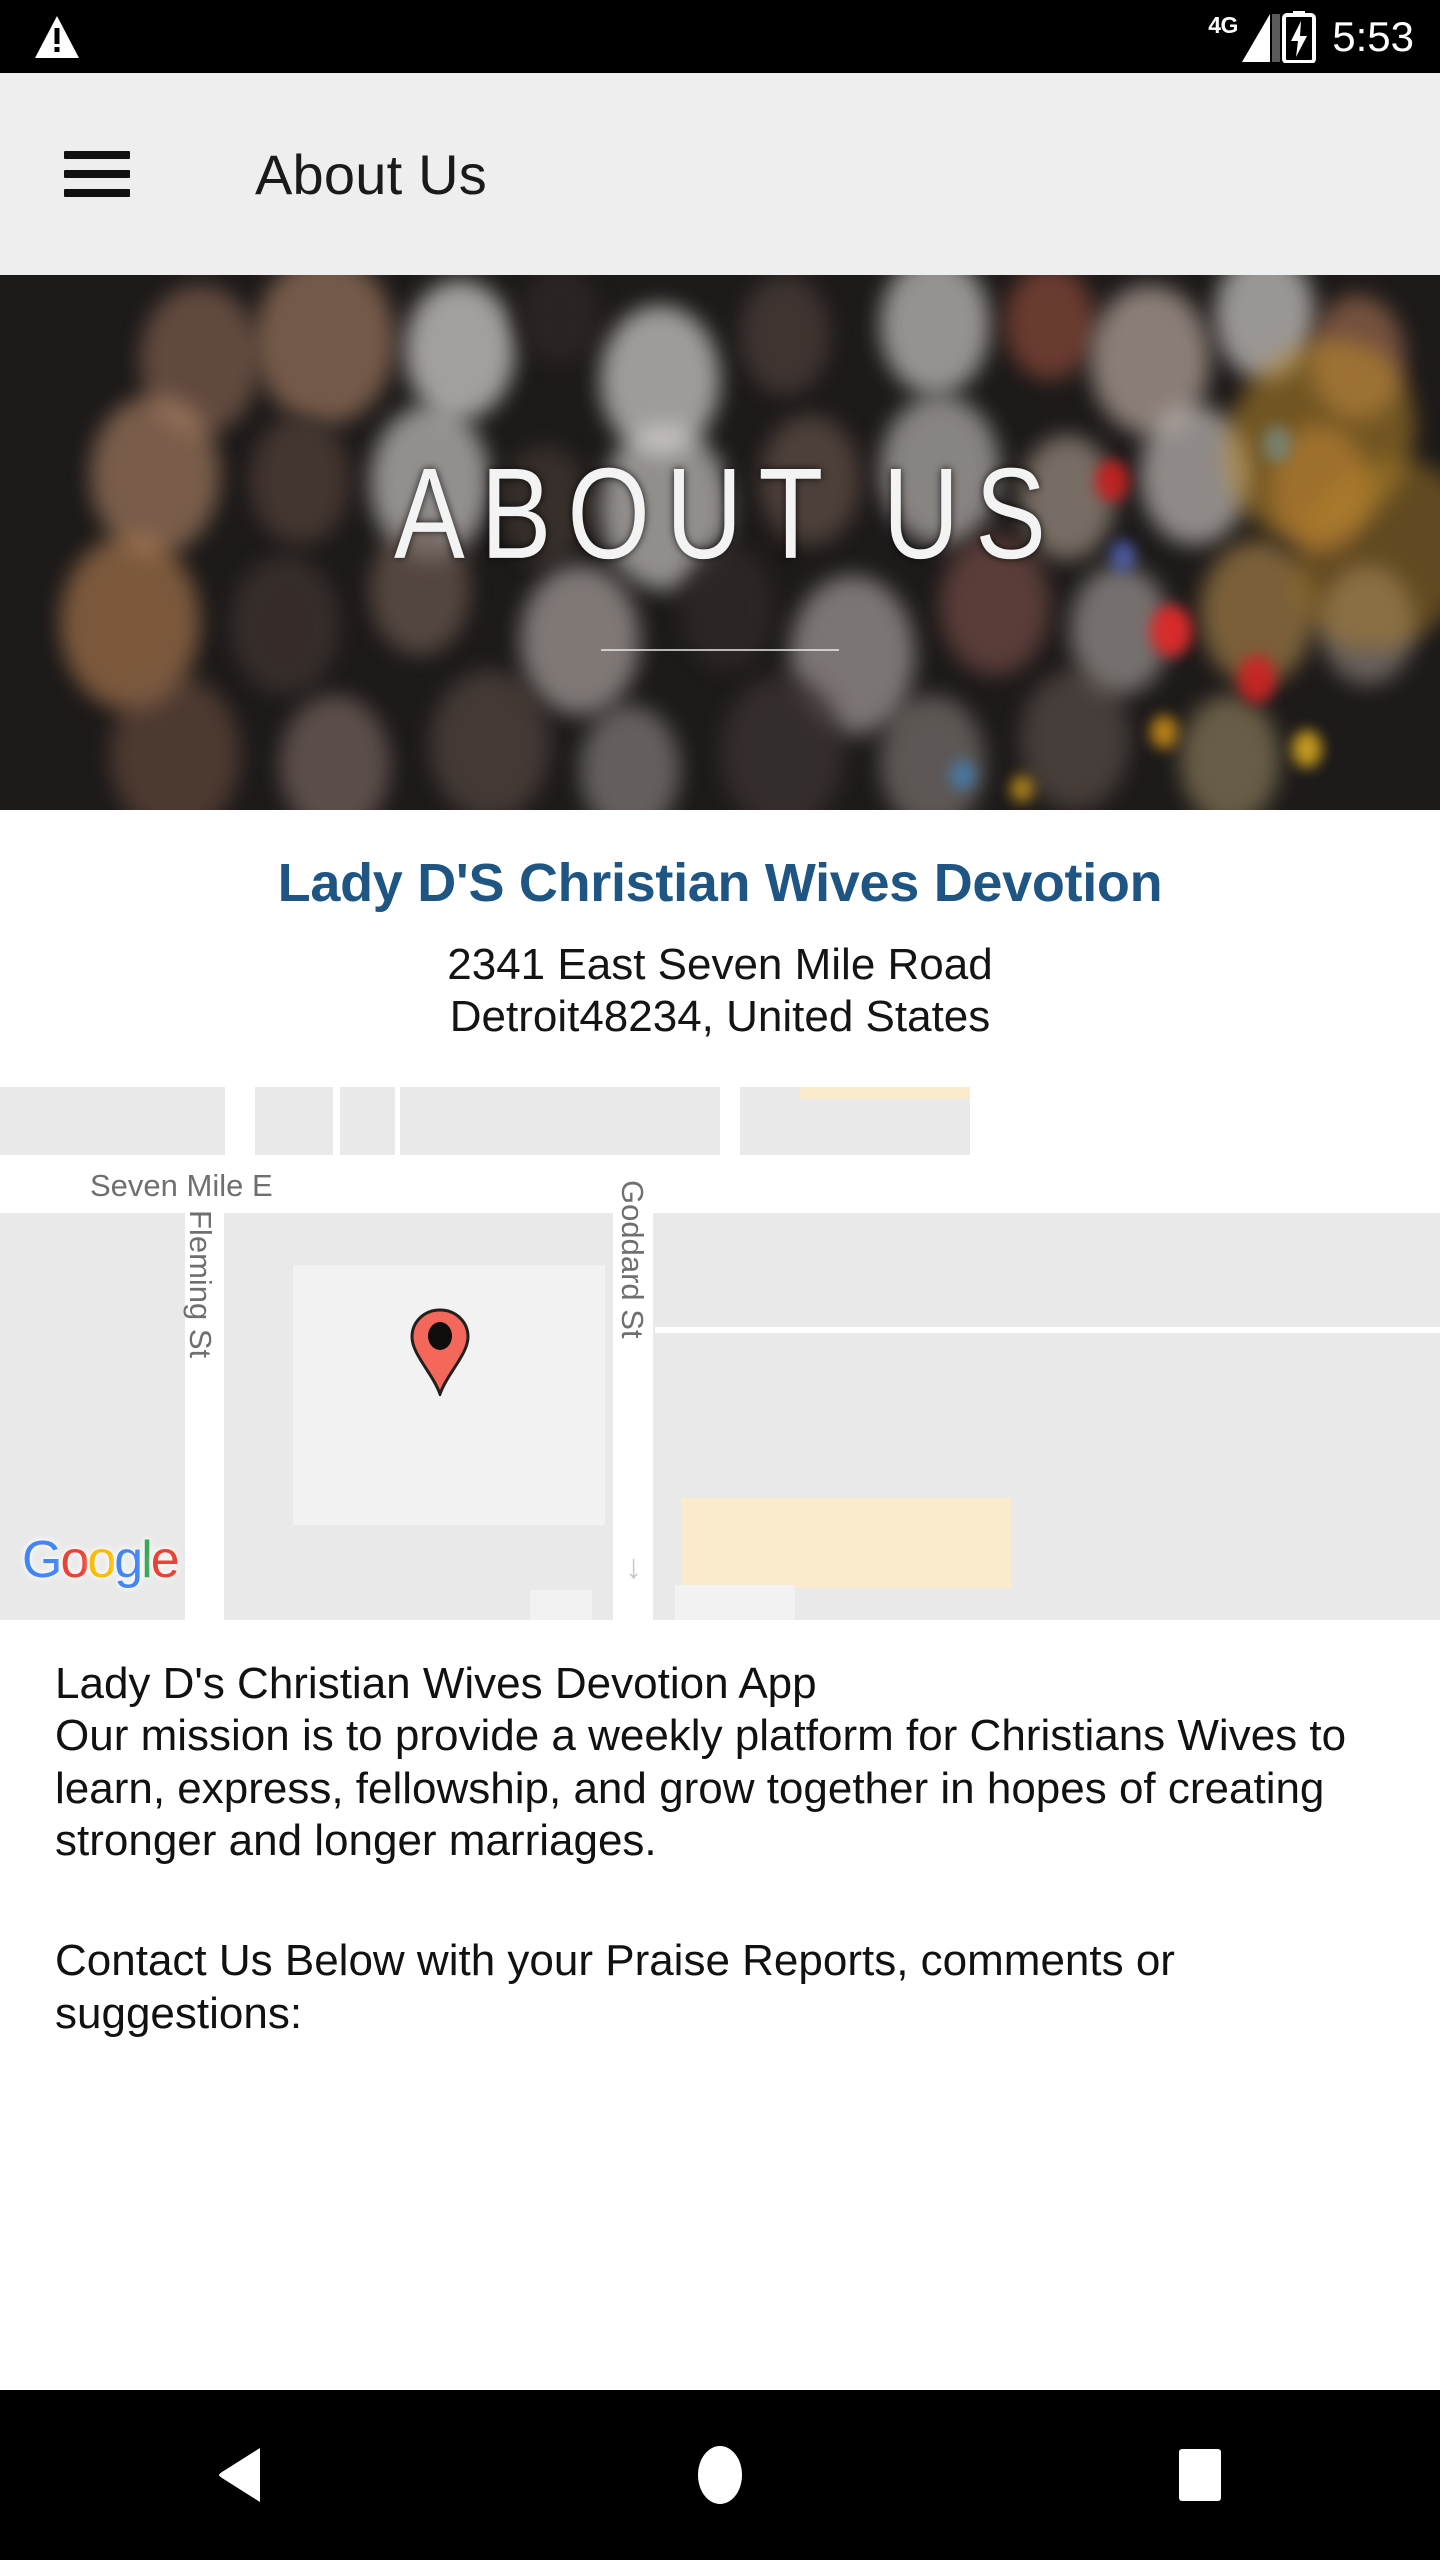  I want to click on google-logo-letter: G, so click(42, 1560).